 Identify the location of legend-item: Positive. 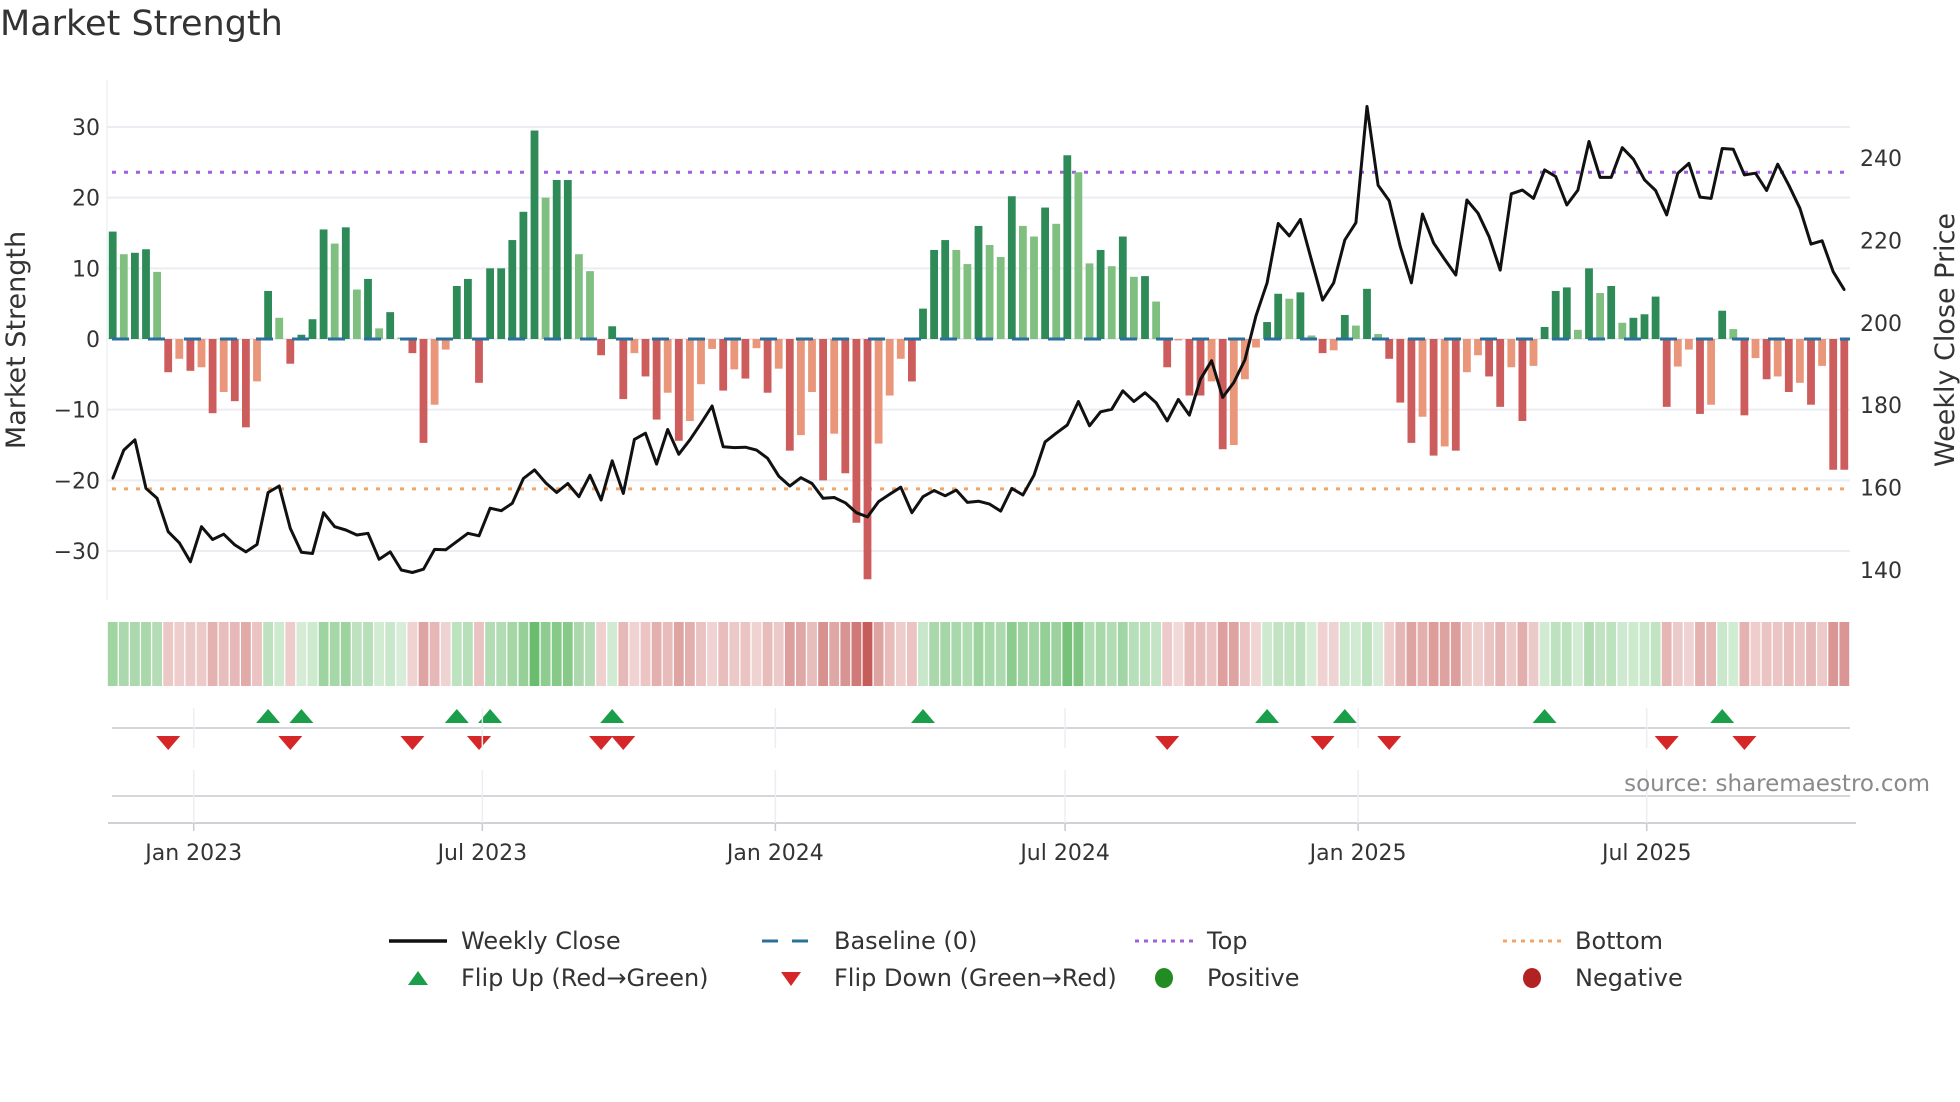
(1216, 978).